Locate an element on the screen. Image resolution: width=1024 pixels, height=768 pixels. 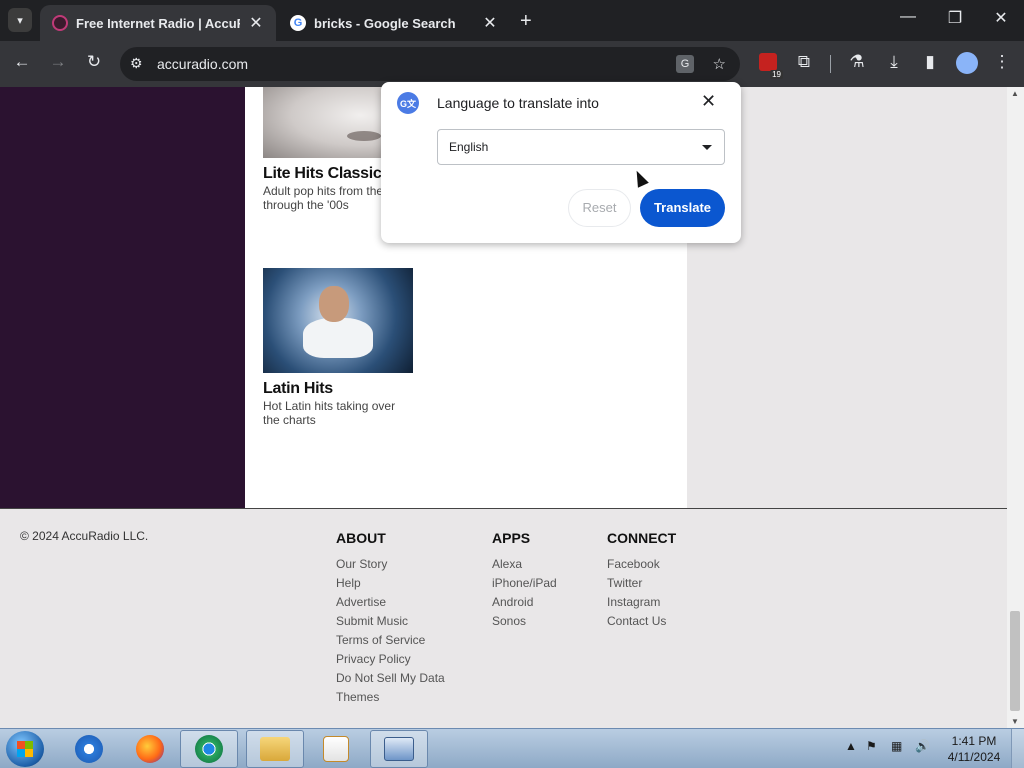
chevron-down-icon: ▾ is located at coordinates (20, 20).